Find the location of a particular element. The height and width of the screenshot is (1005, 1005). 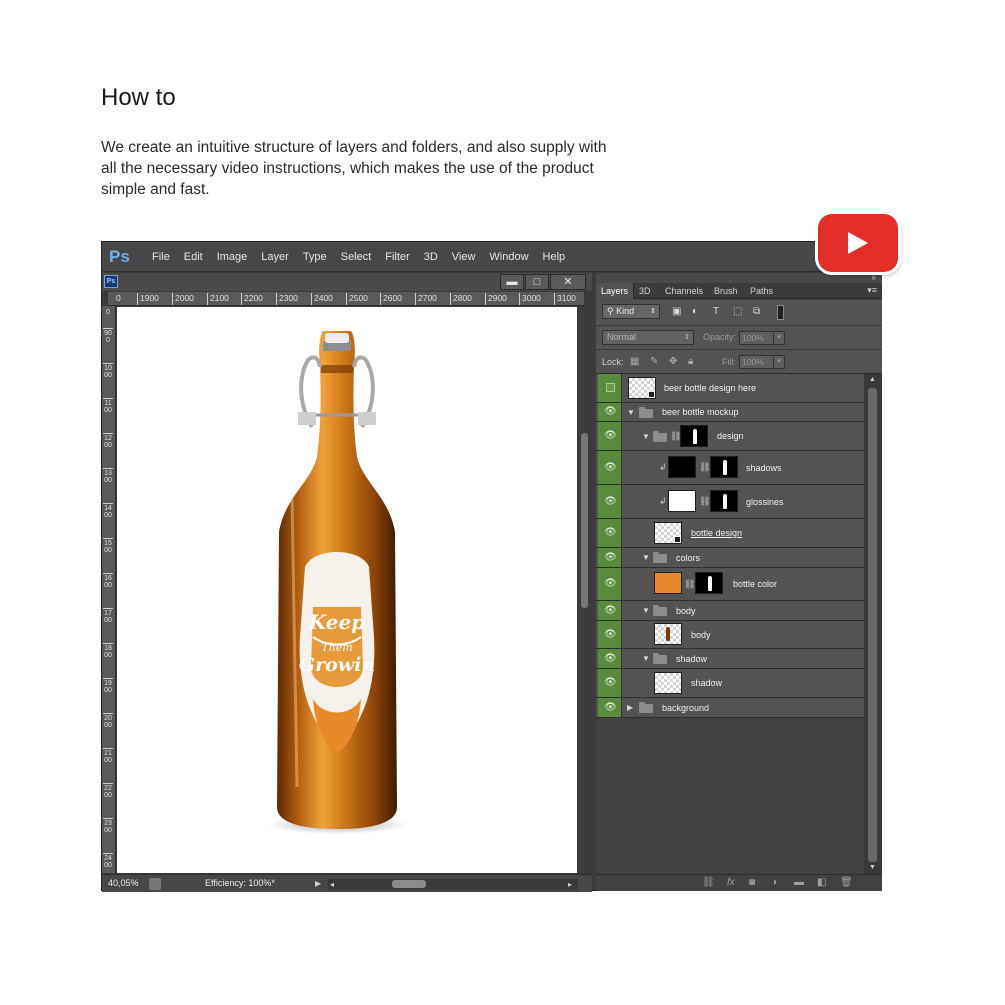

panel-menu-icon: ▾≡ is located at coordinates (872, 290).